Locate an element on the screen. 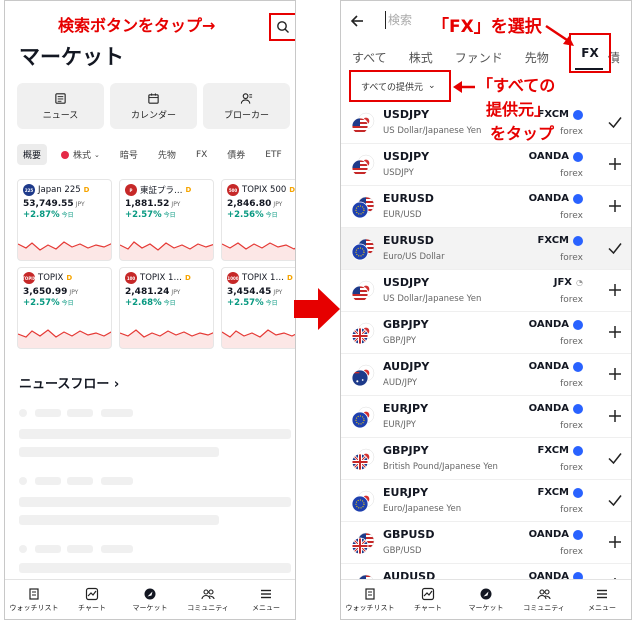 The image size is (640, 625). chip-overview: 概要 is located at coordinates (32, 154).